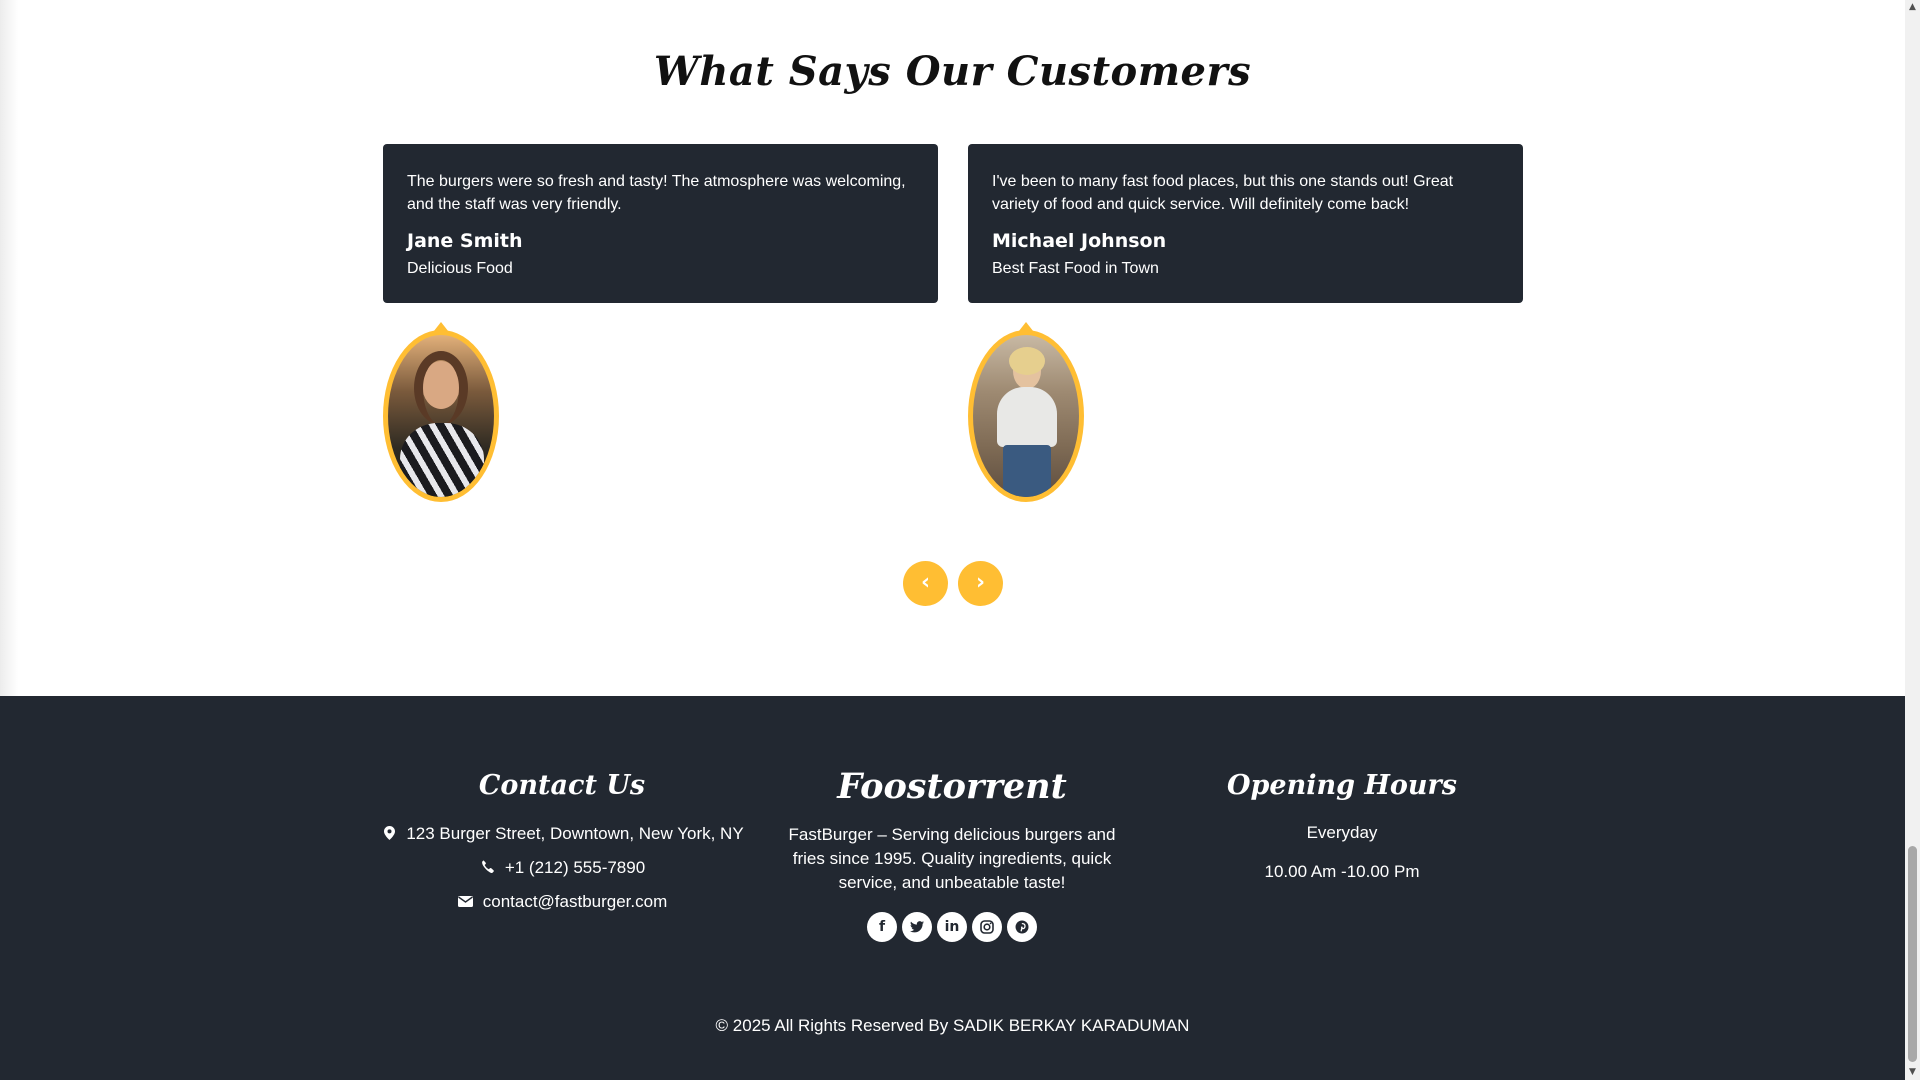 This screenshot has width=1920, height=1080. I want to click on carousel-next-button: ›, so click(980, 583).